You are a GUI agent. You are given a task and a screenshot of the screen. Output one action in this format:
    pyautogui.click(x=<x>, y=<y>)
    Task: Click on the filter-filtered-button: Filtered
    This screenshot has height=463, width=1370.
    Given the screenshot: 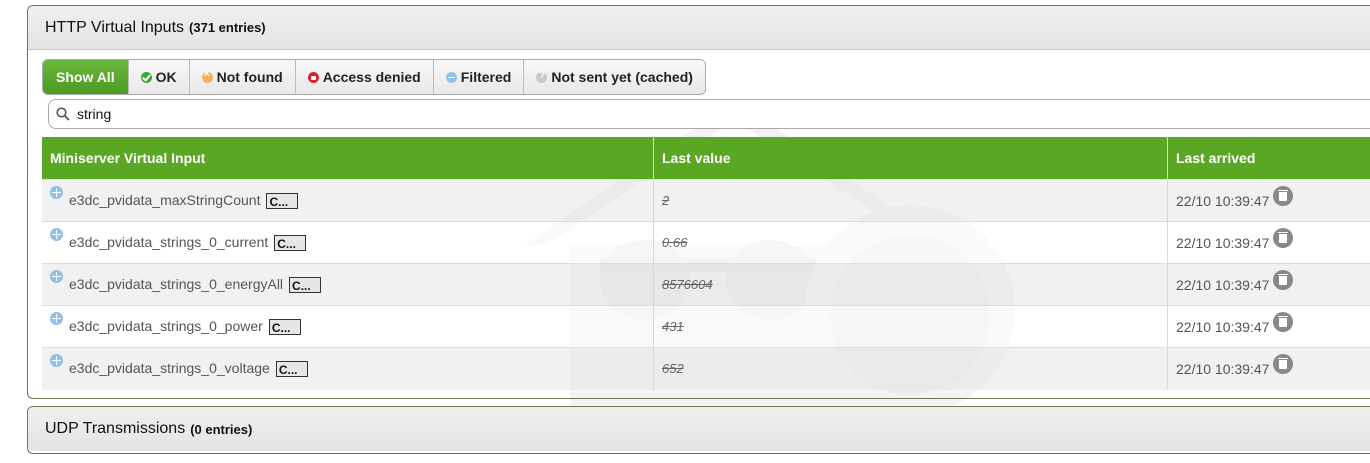 What is the action you would take?
    pyautogui.click(x=478, y=77)
    